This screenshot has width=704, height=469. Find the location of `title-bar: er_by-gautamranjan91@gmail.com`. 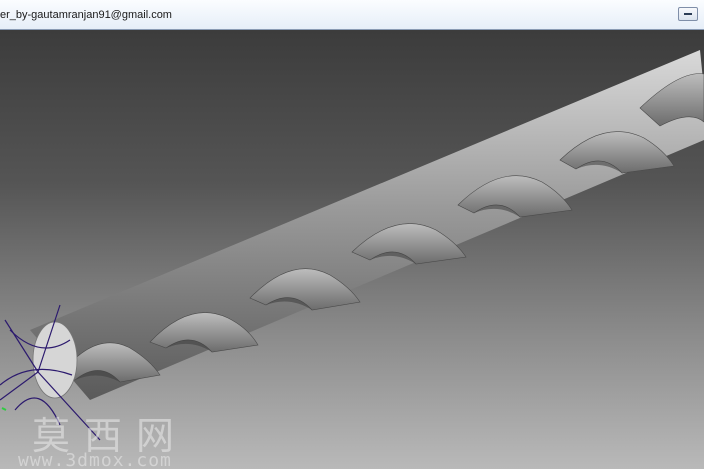

title-bar: er_by-gautamranjan91@gmail.com is located at coordinates (352, 15).